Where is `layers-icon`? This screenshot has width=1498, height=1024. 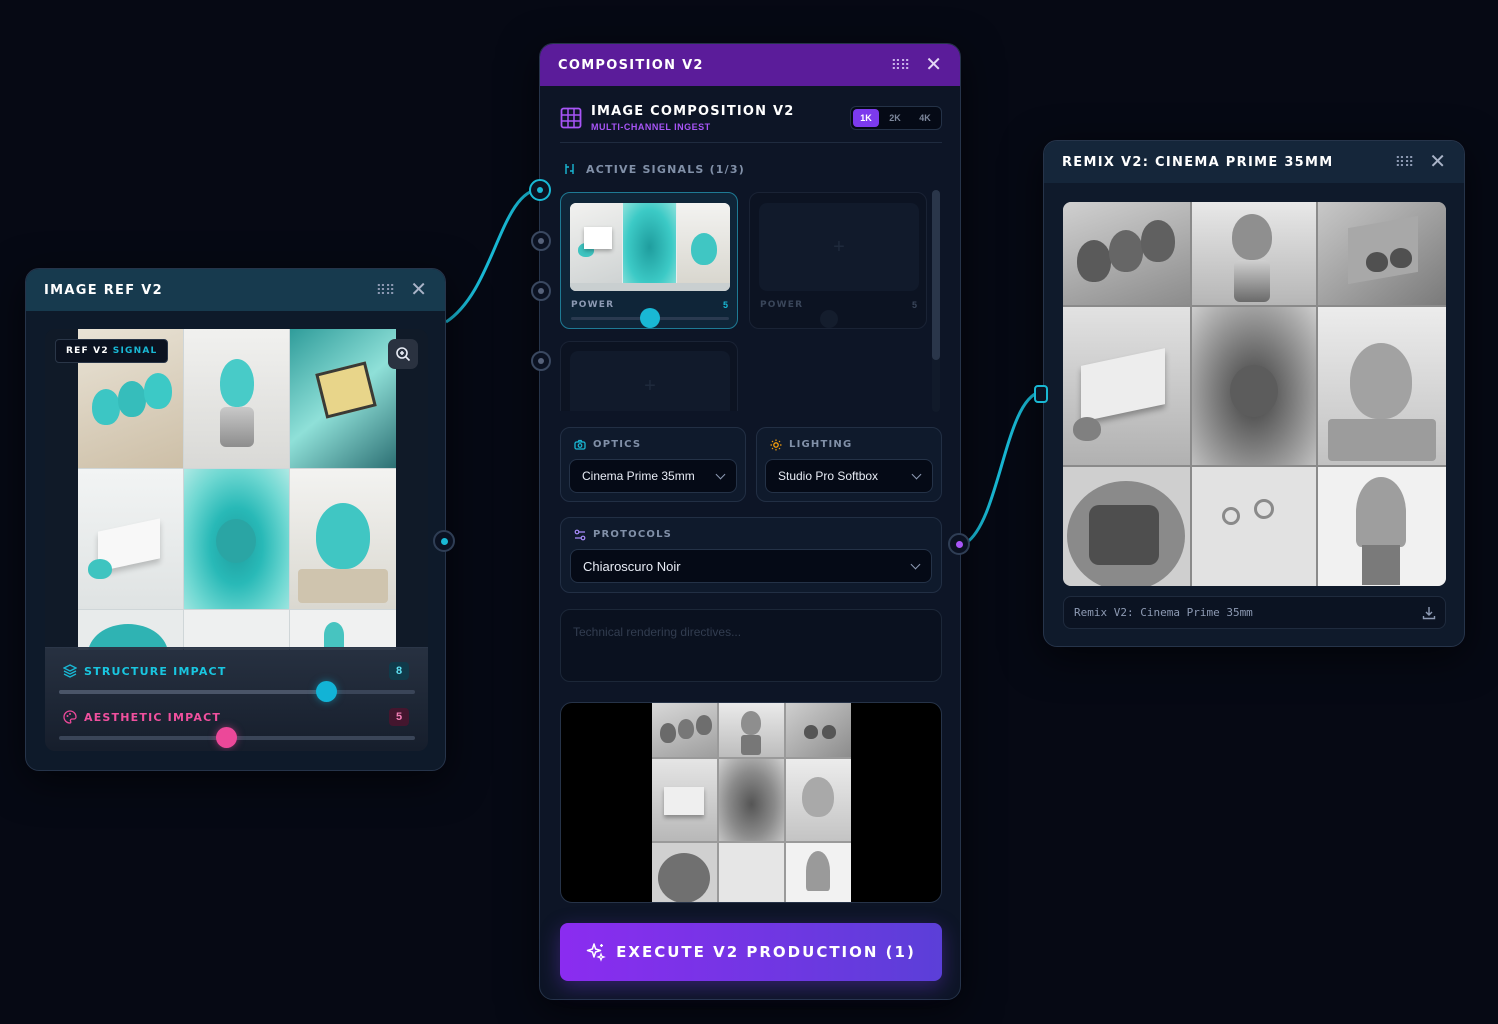 layers-icon is located at coordinates (70, 671).